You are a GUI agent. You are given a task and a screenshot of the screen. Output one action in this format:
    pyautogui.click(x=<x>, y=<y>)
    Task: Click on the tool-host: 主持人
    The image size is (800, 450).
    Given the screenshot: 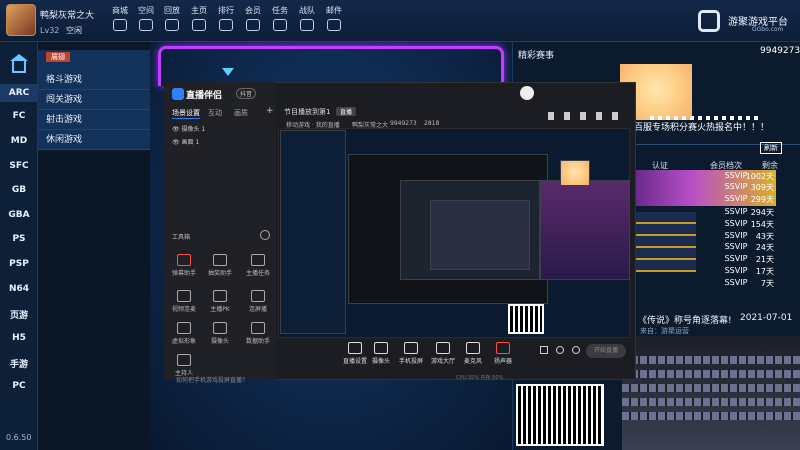 What is the action you would take?
    pyautogui.click(x=184, y=365)
    